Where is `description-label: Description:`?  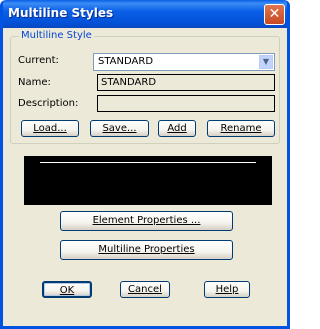
description-label: Description: is located at coordinates (48, 103).